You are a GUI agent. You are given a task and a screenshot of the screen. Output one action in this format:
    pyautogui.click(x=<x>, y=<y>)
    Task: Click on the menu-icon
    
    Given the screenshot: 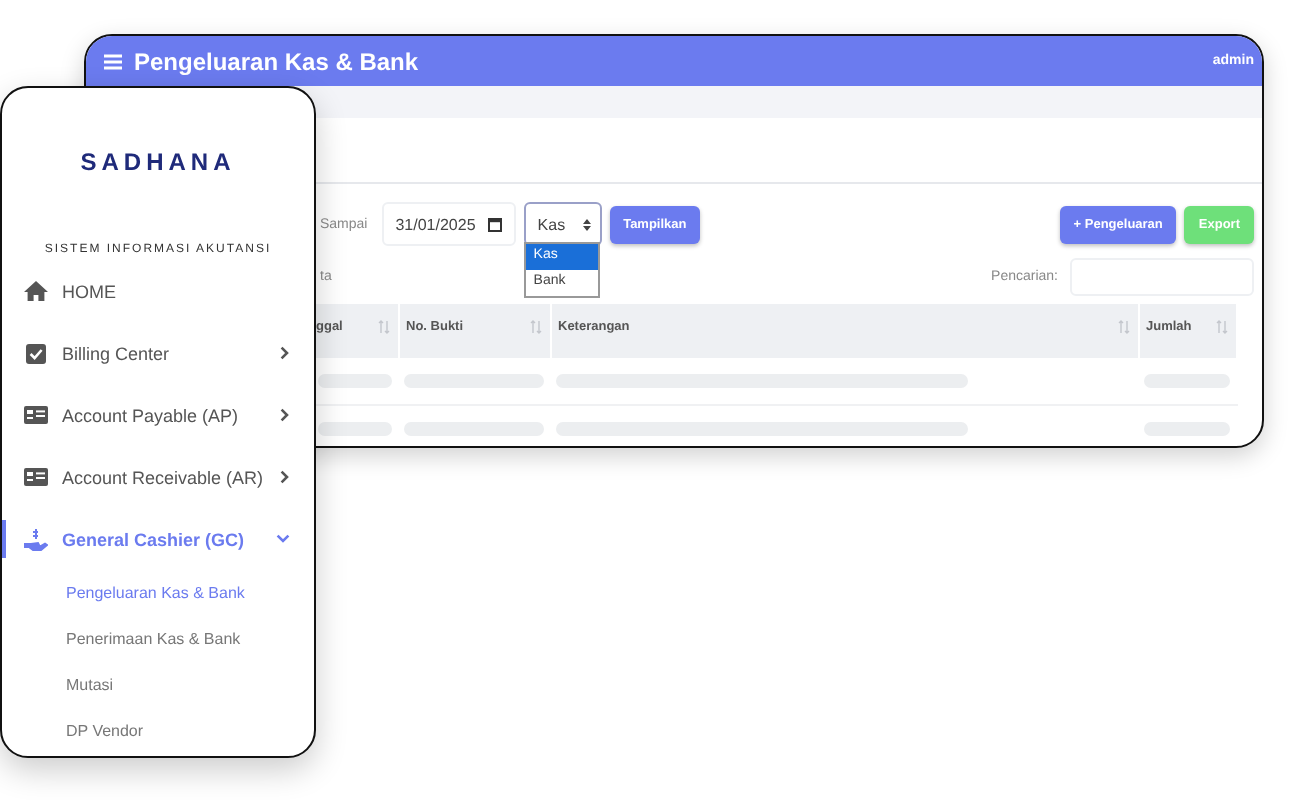 What is the action you would take?
    pyautogui.click(x=113, y=61)
    